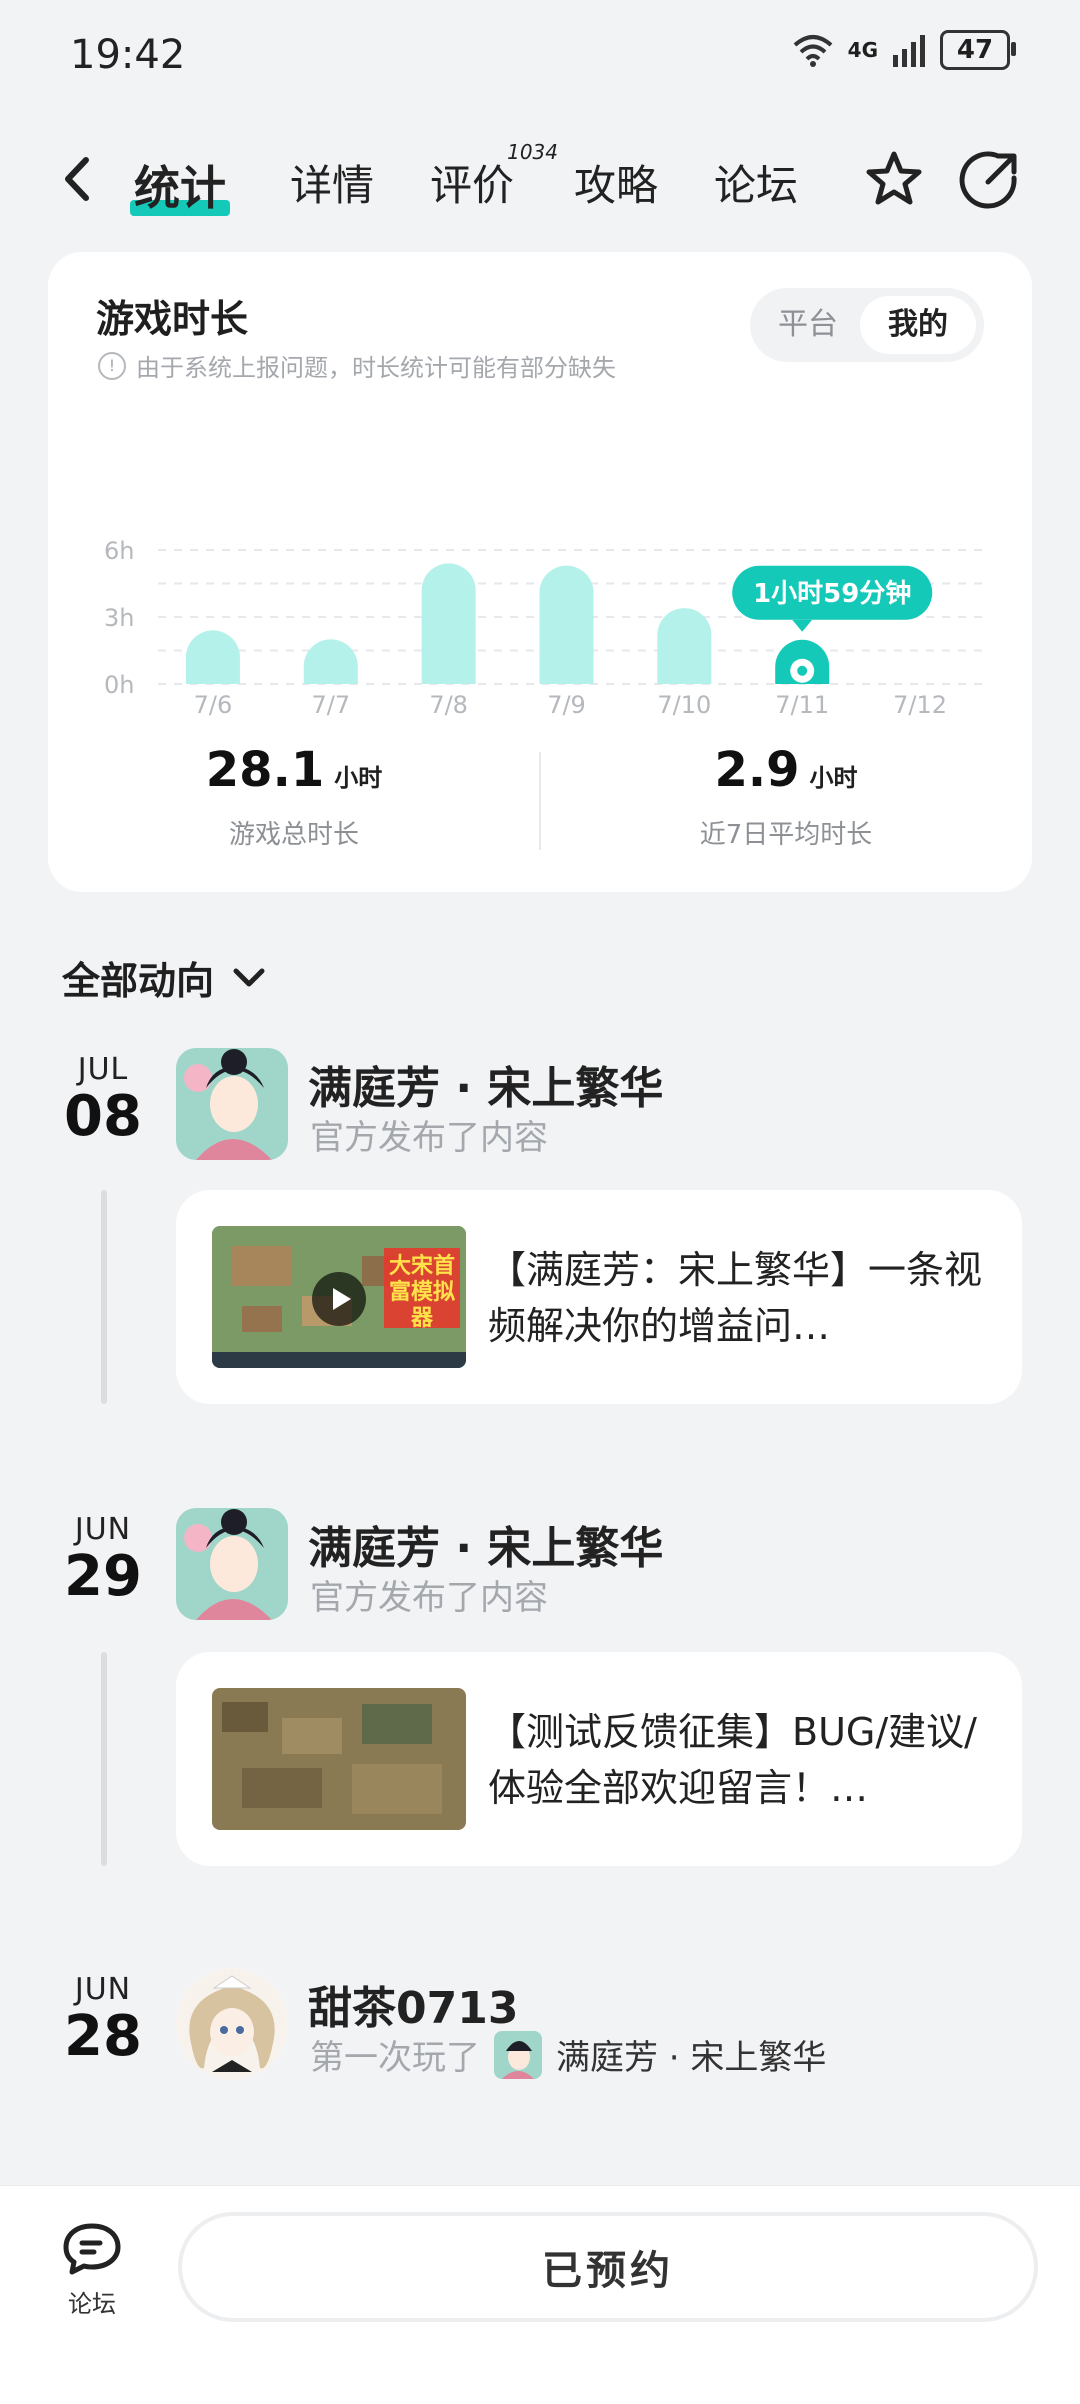  What do you see at coordinates (103, 2020) in the screenshot?
I see `activity-date: JUN 28` at bounding box center [103, 2020].